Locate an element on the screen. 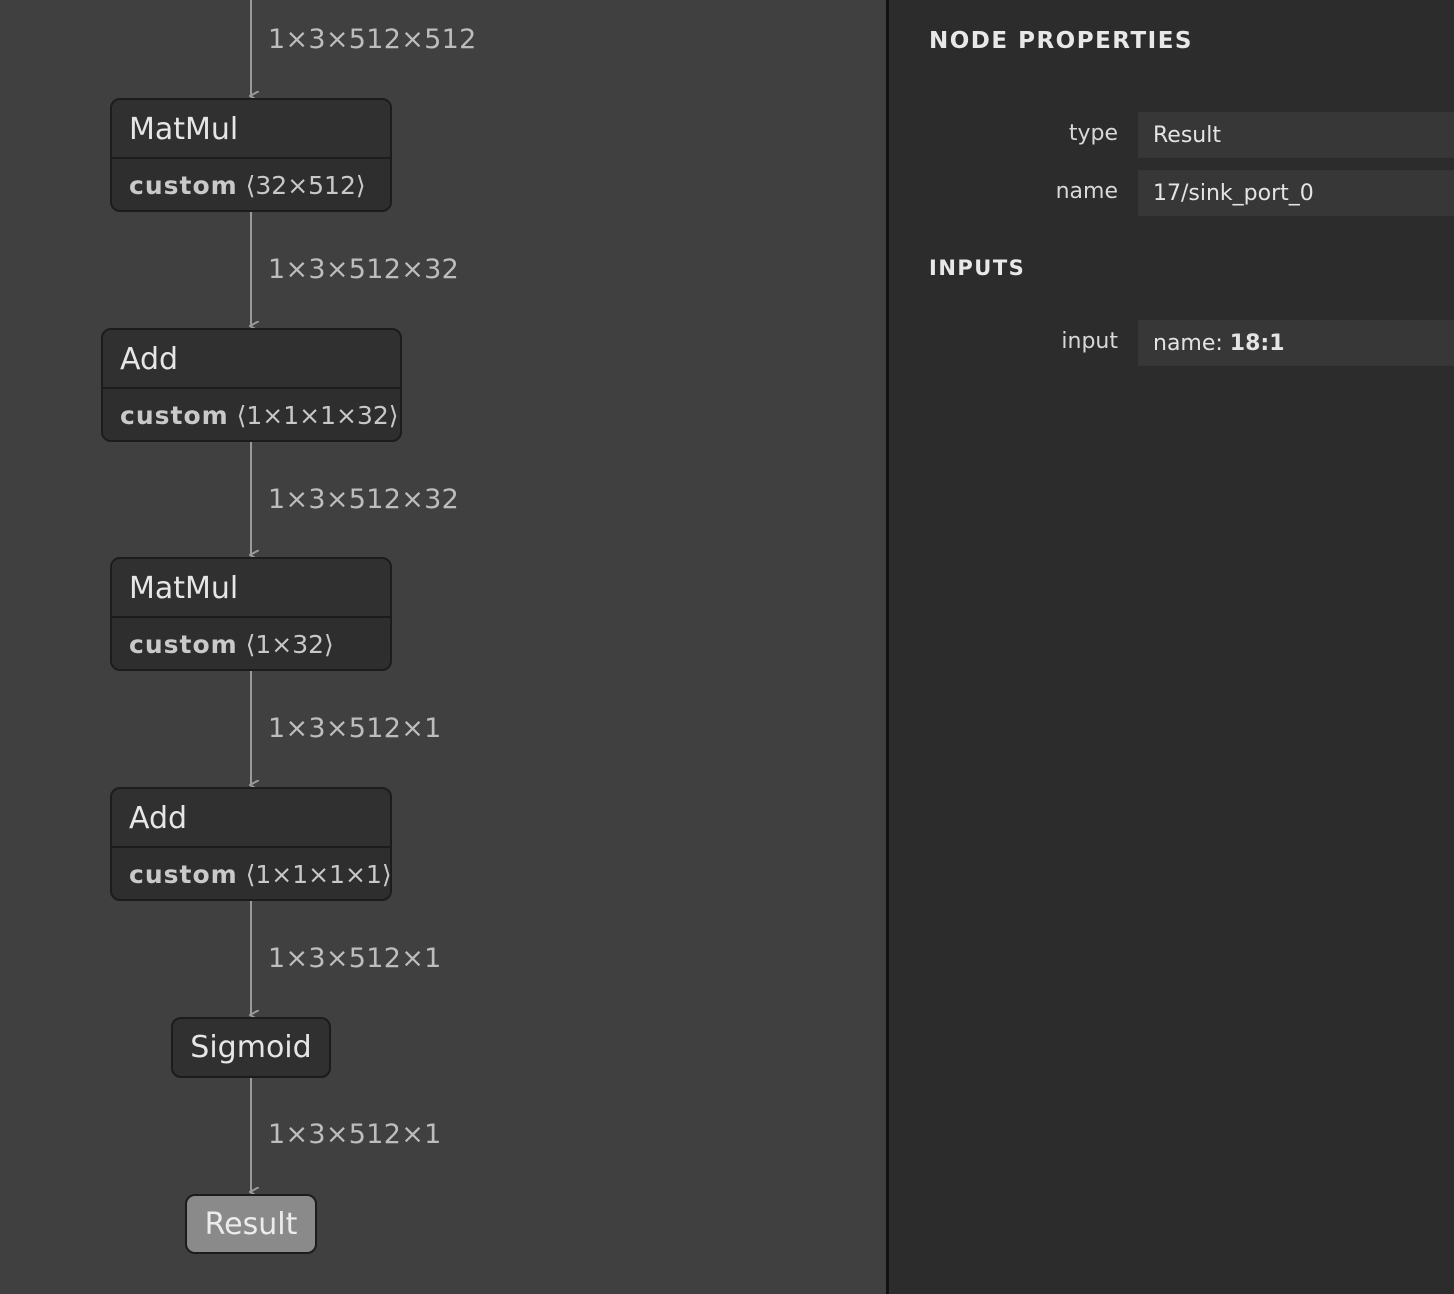 The height and width of the screenshot is (1294, 1454). node-attribute: custom ⟨1×1×1×32⟩ is located at coordinates (251, 414).